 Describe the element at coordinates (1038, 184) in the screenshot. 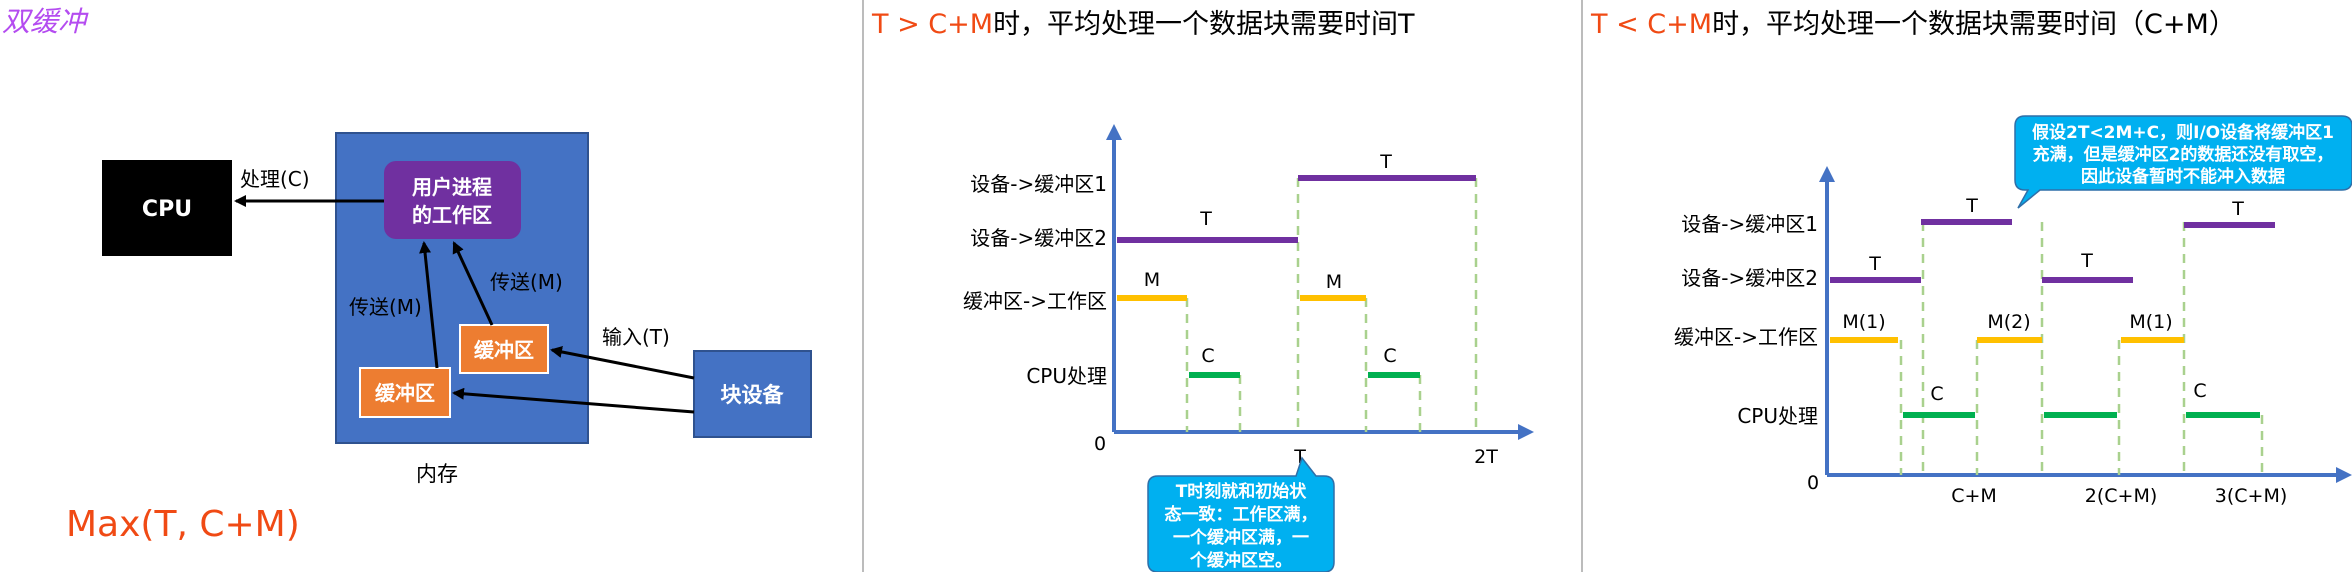

I see `middle-row-label-device-buffer1: 设备->缓冲区1` at that location.